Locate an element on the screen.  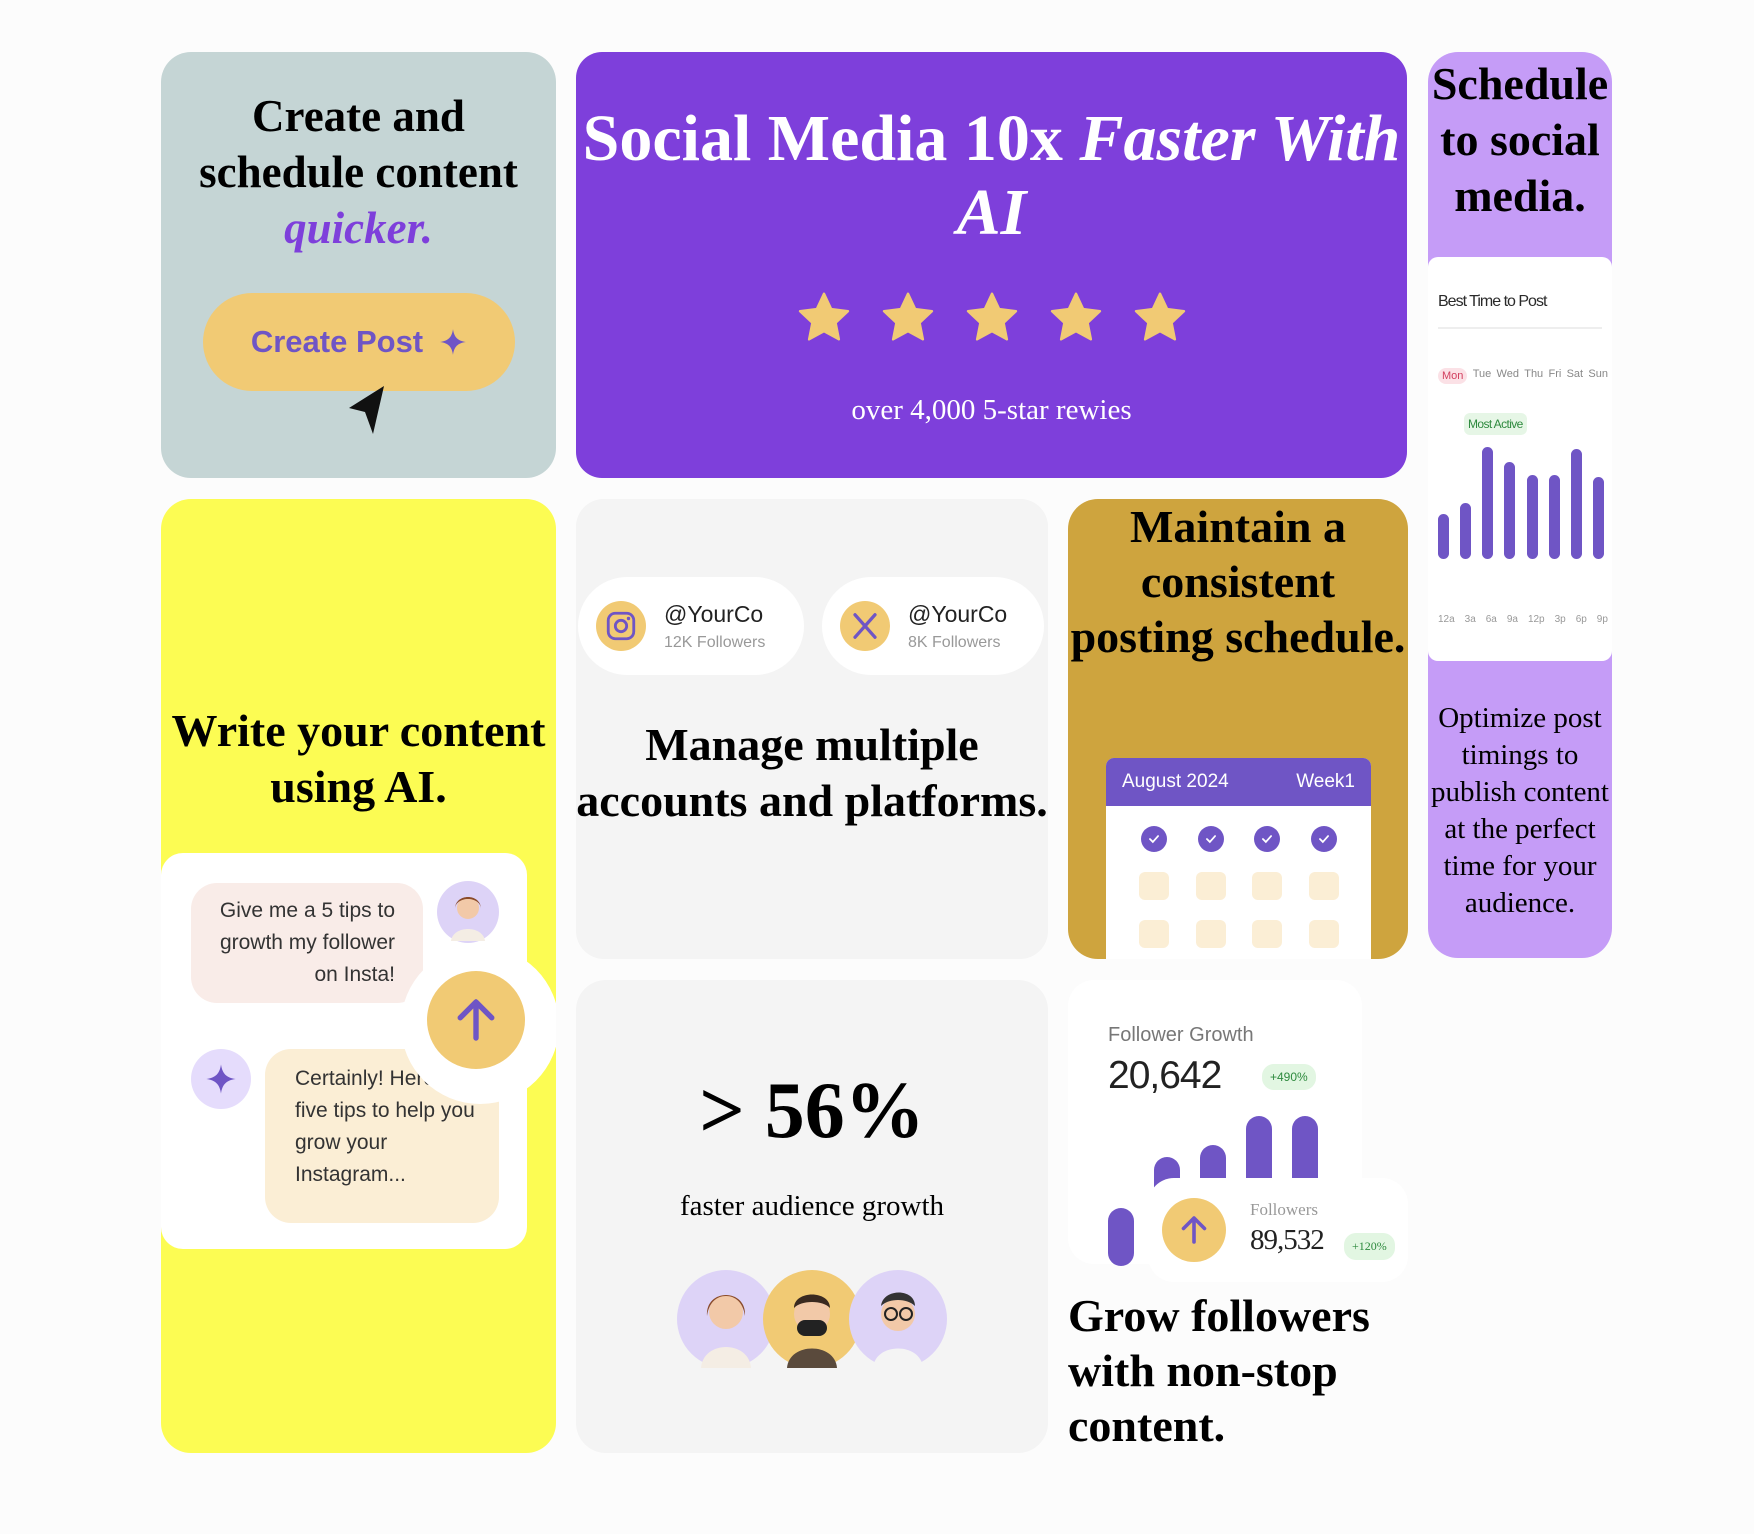
title-line-1: Create and is located at coordinates (358, 116).